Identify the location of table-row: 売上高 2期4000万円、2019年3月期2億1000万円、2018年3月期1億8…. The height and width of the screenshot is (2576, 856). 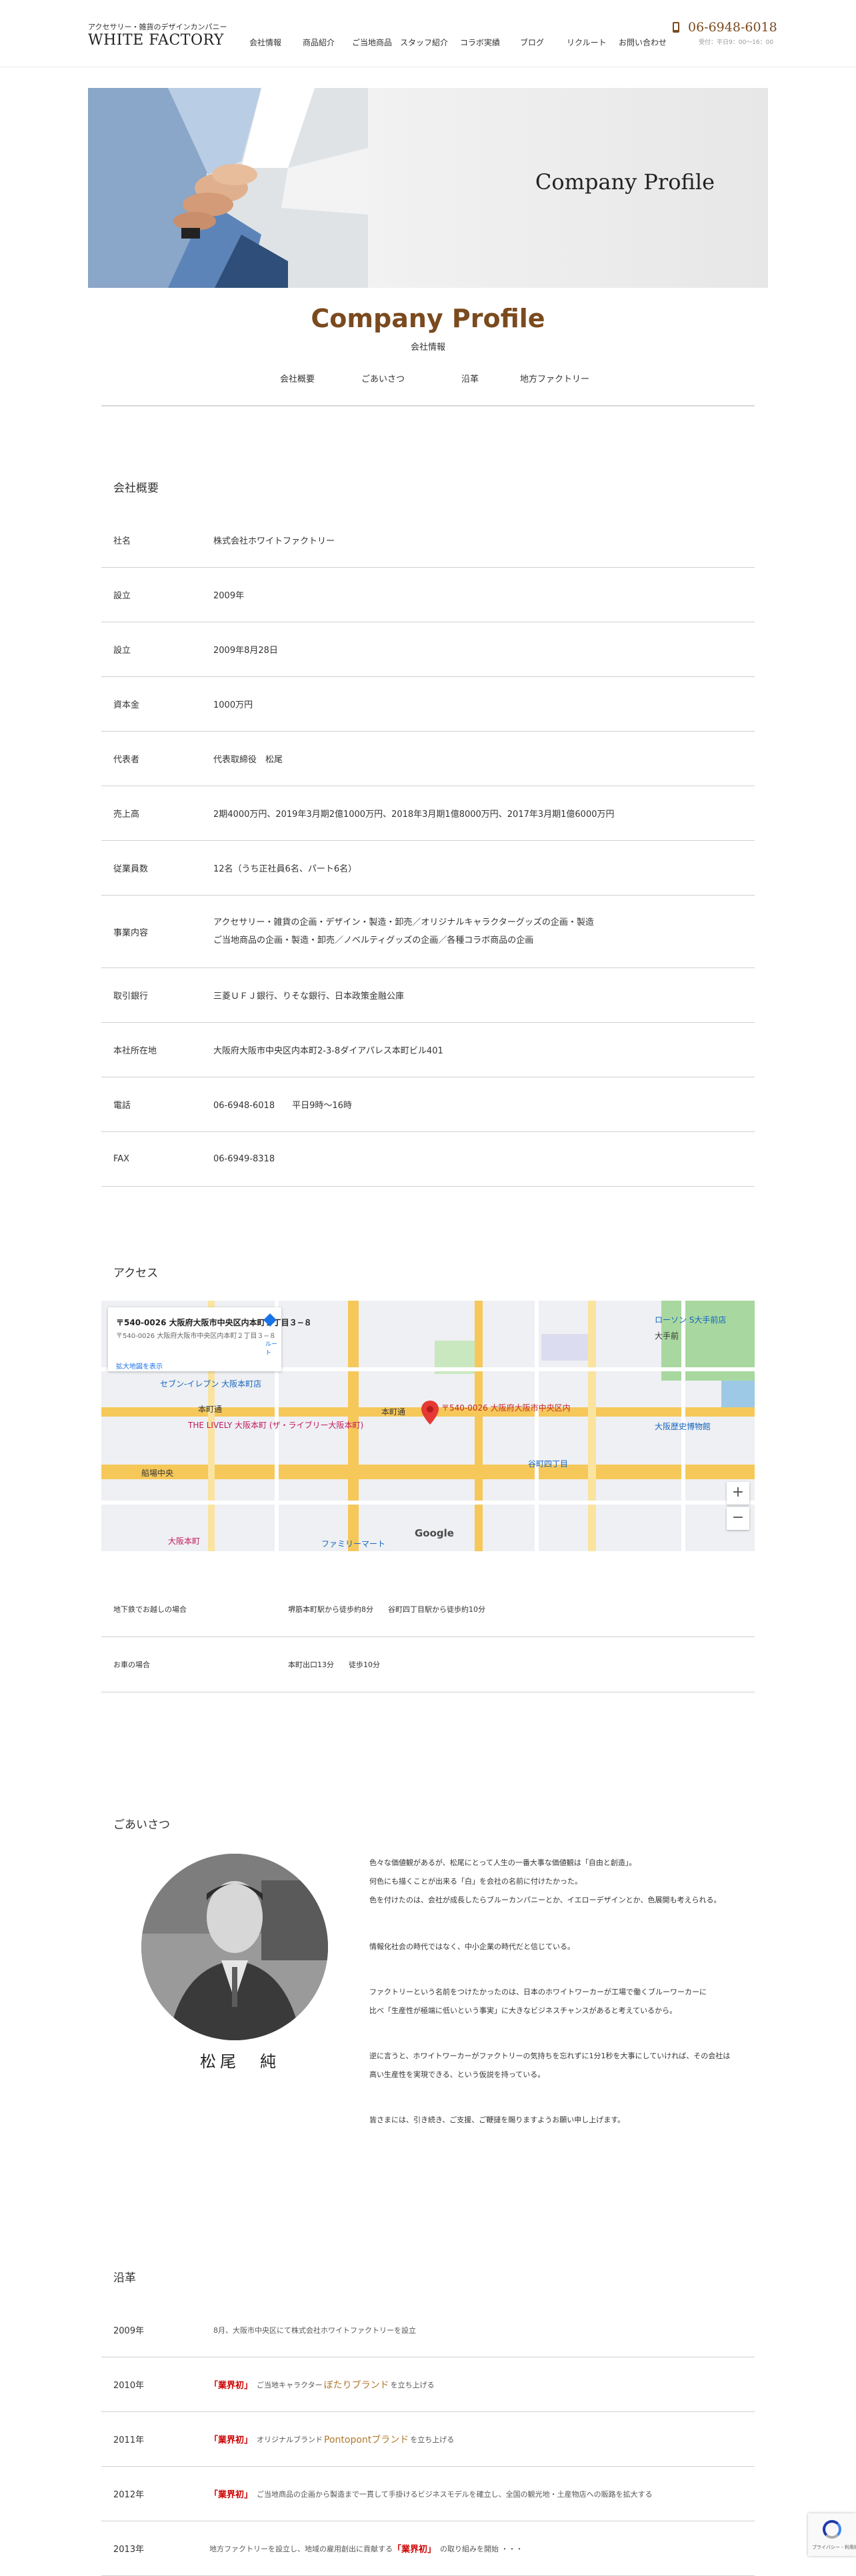
(428, 813).